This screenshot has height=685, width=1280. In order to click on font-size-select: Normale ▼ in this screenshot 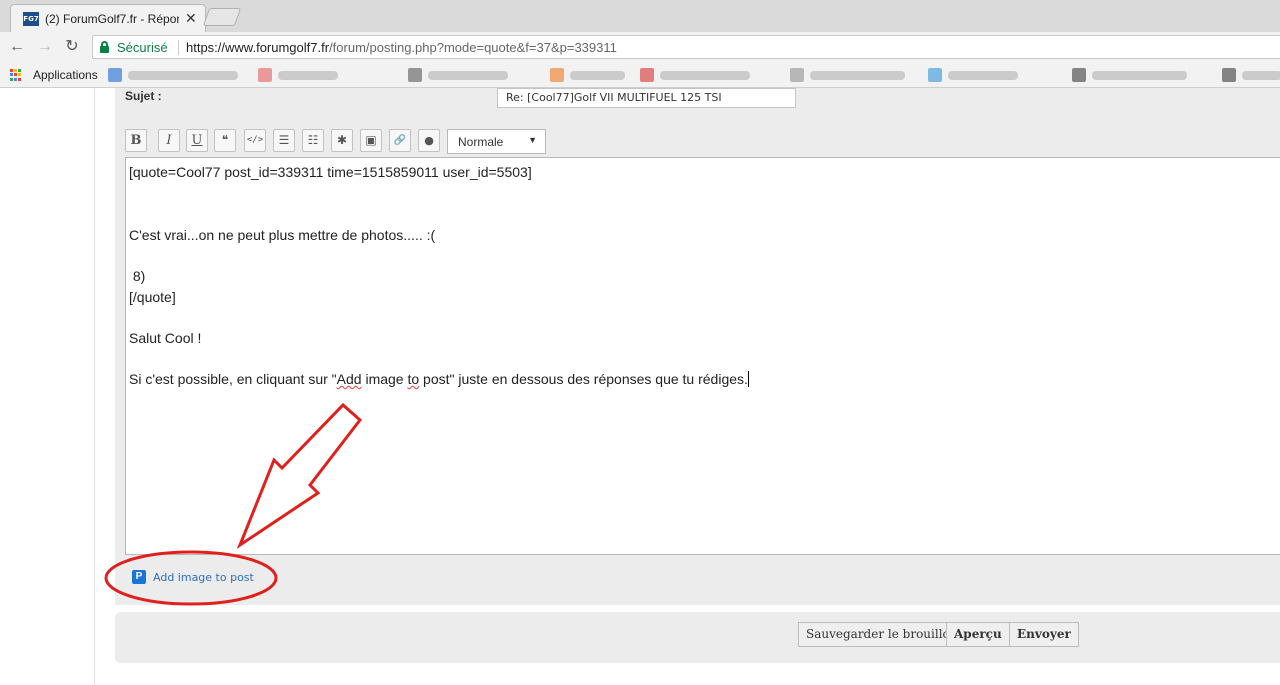, I will do `click(496, 141)`.